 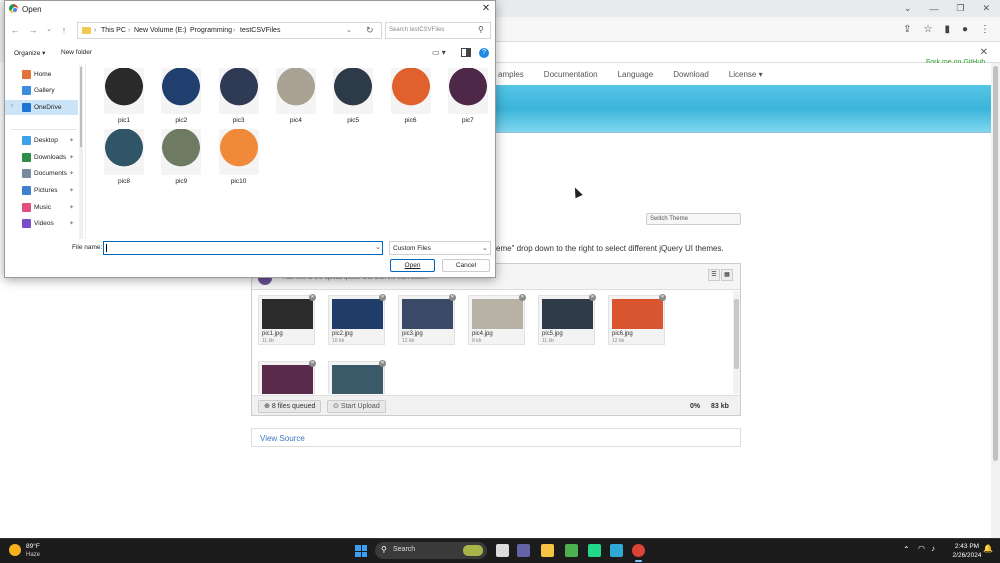 I want to click on file-item: pic6, so click(x=411, y=96).